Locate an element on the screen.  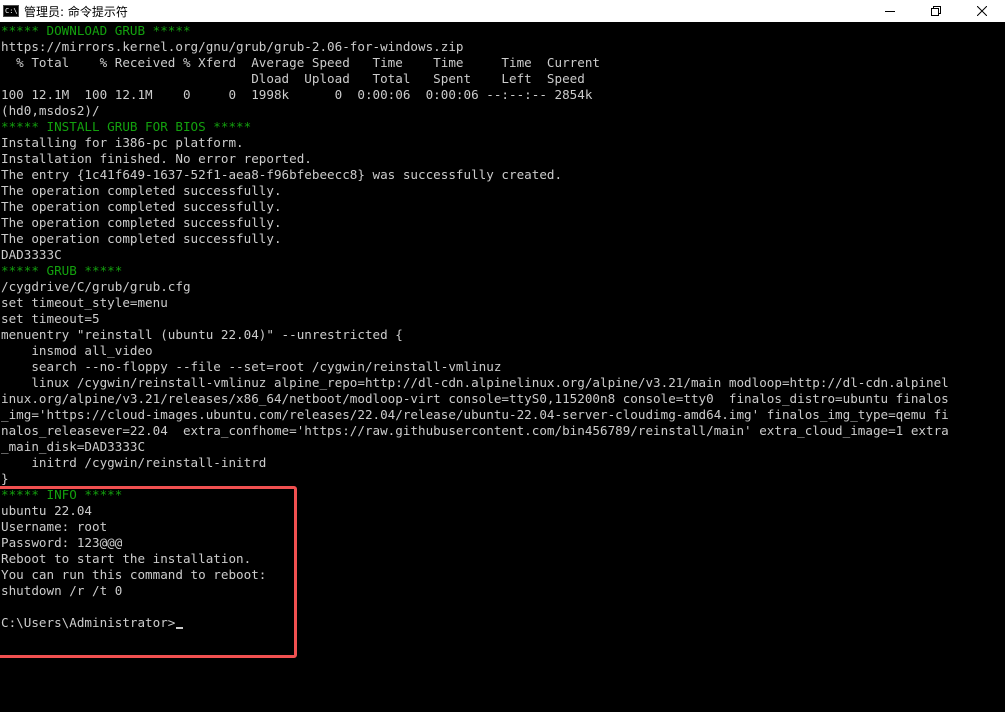
restore-button is located at coordinates (936, 11).